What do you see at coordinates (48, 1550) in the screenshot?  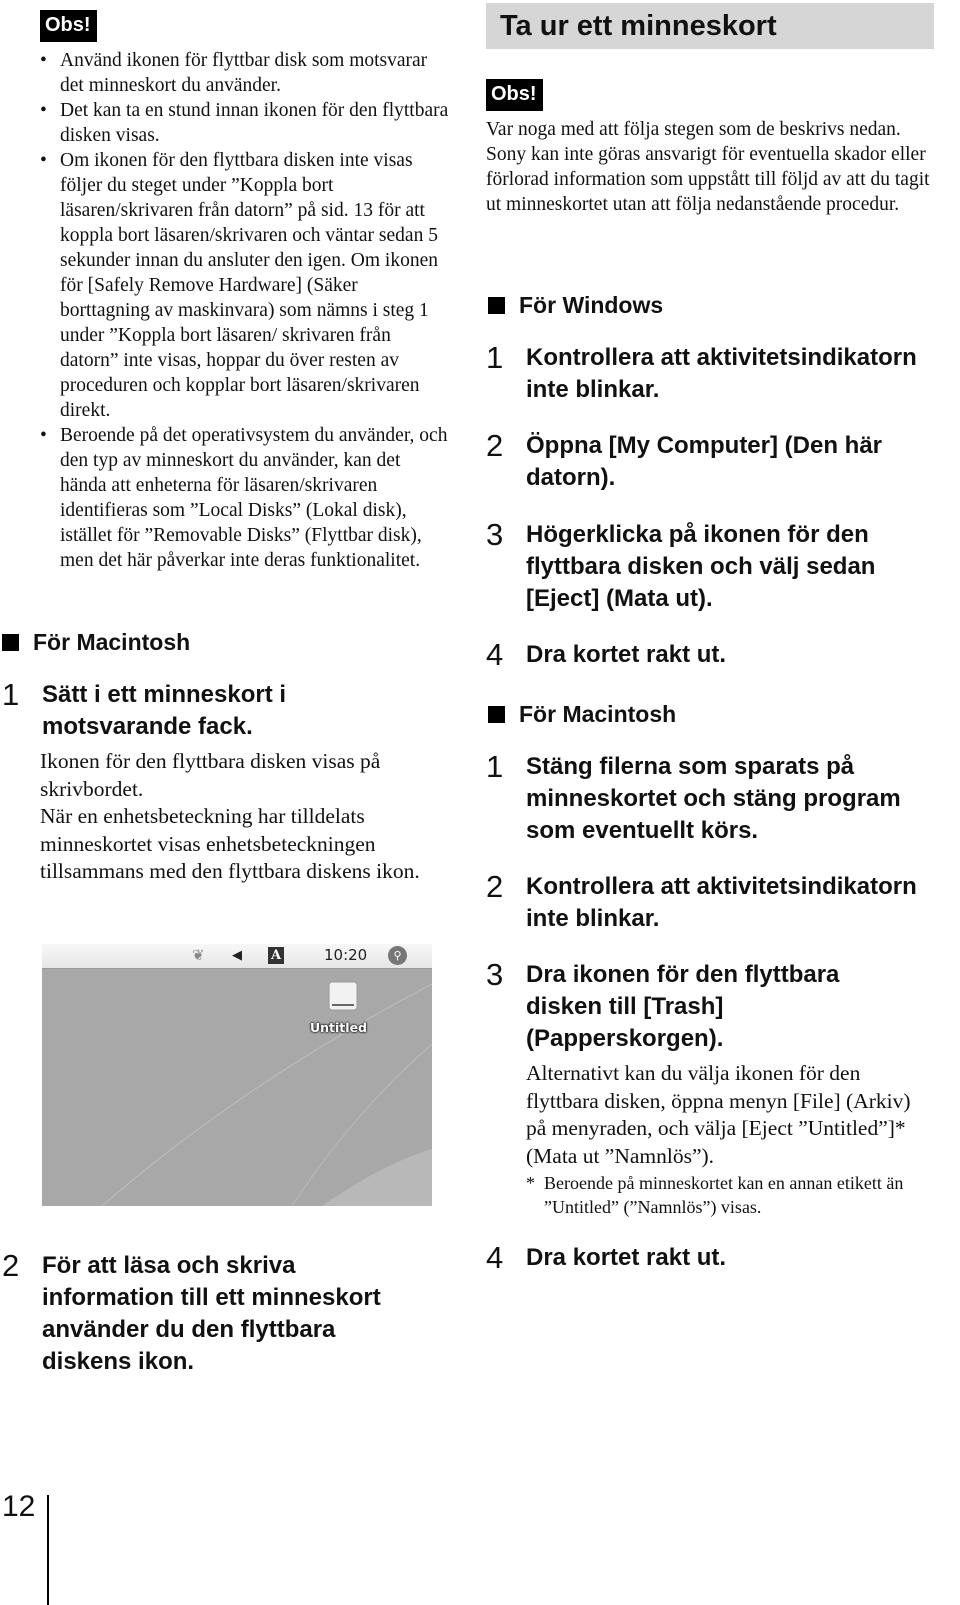 I see `page-number-divider` at bounding box center [48, 1550].